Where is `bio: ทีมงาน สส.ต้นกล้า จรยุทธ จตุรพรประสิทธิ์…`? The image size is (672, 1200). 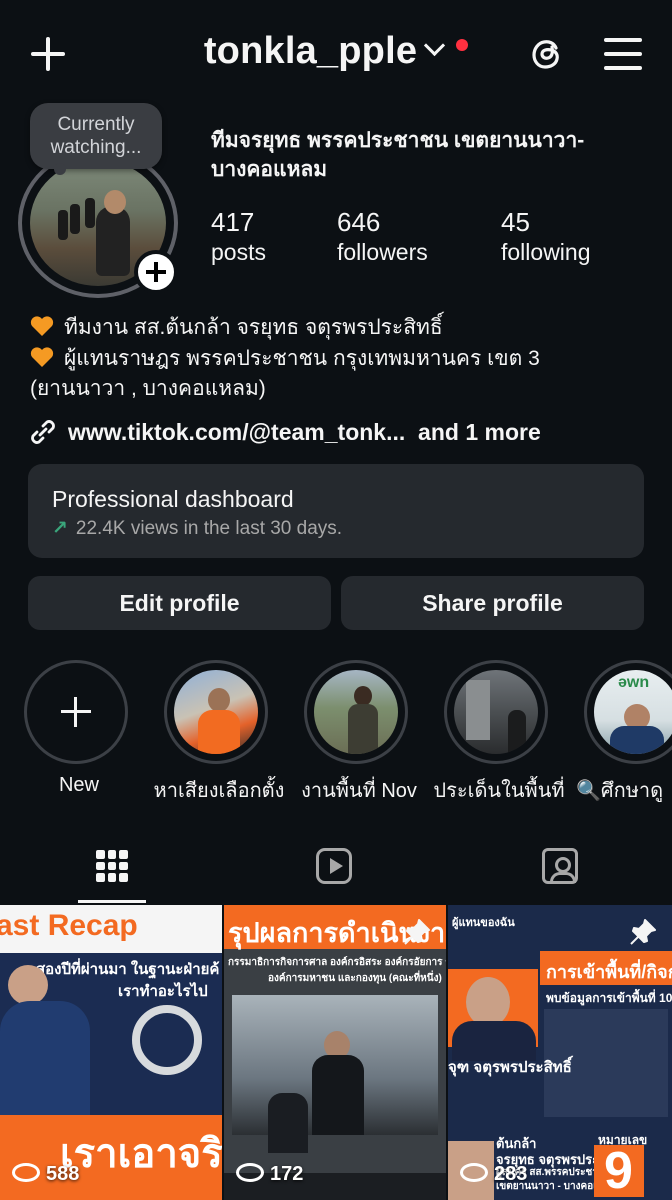
bio: ทีมงาน สส.ต้นกล้า จรยุทธ จตุรพรประสิทธิ์… is located at coordinates (340, 358).